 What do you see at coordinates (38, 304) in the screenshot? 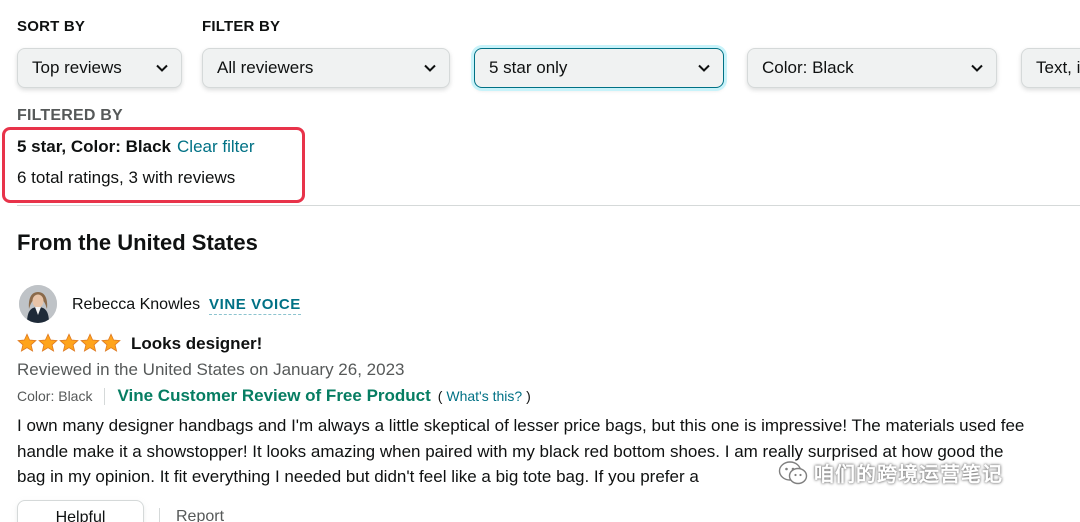
I see `avatar` at bounding box center [38, 304].